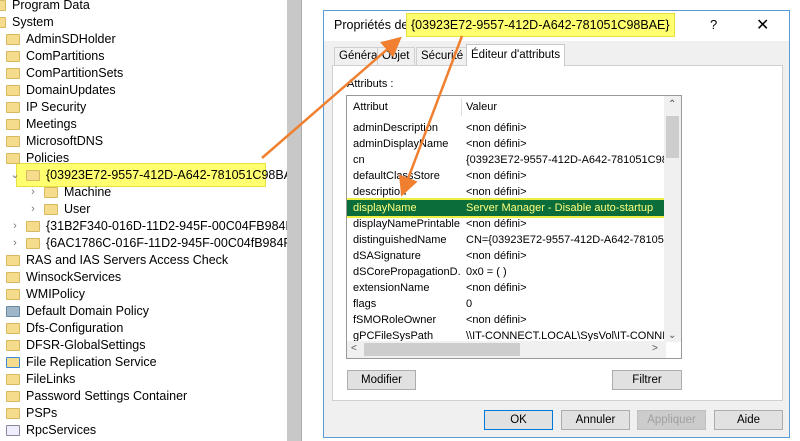  I want to click on tree-item: ⌄ {03923E72-9557-412D-A642-781051C98BAE}, so click(157, 175).